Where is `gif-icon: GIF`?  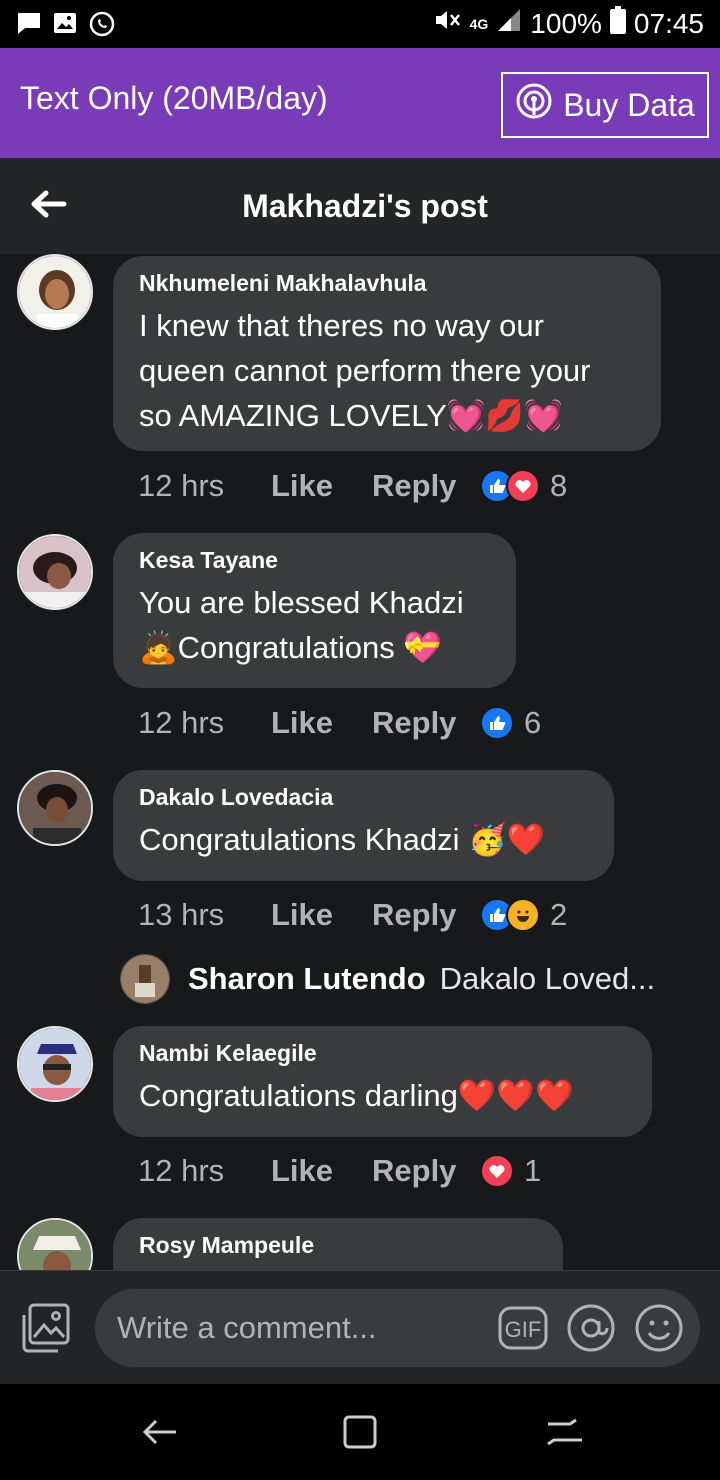
gif-icon: GIF is located at coordinates (523, 1330).